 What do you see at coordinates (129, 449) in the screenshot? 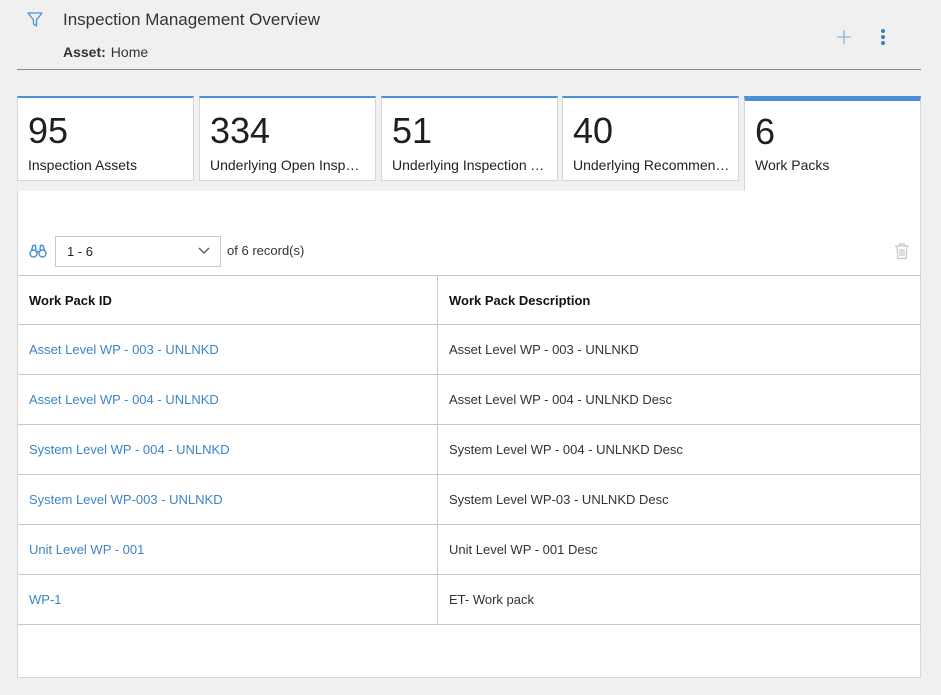
I see `work-pack-link: System Level WP - 004 - UNLNKD` at bounding box center [129, 449].